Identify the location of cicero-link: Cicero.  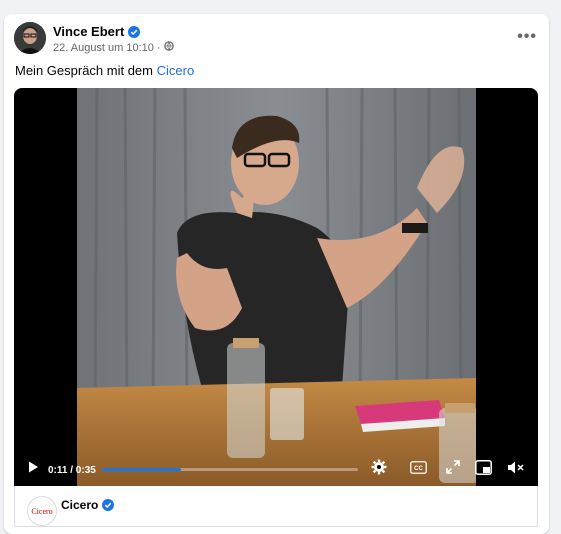
(176, 70).